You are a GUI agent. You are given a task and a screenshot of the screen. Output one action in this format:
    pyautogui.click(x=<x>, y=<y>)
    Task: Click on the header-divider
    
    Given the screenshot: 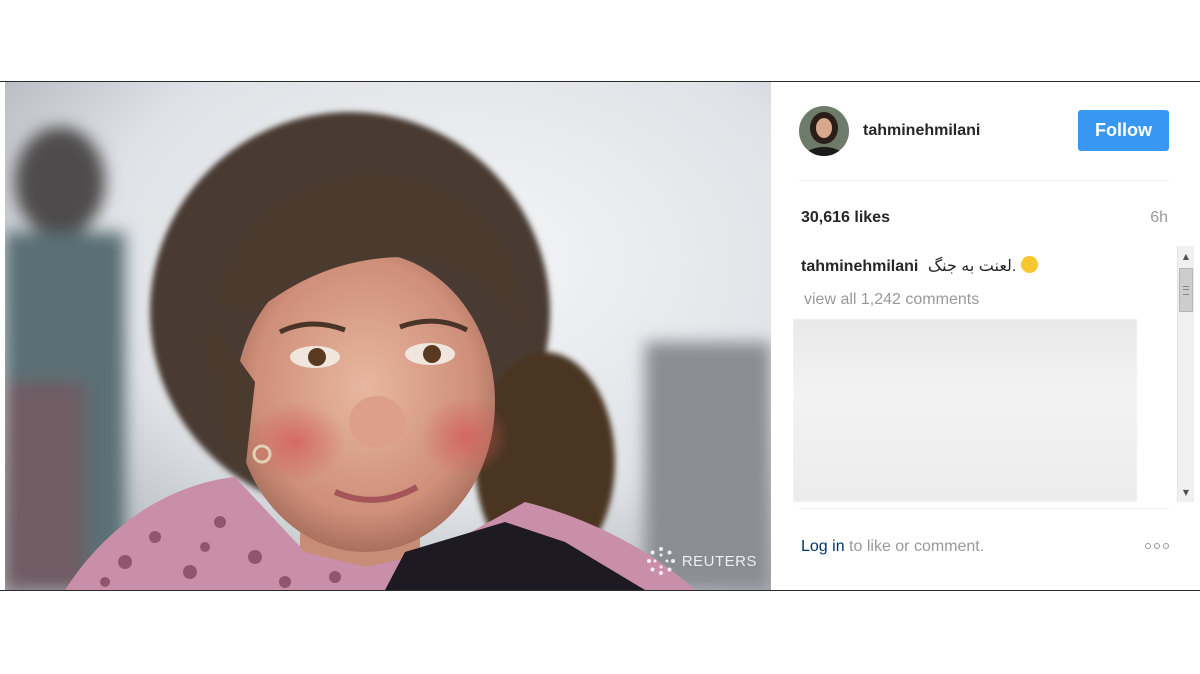 What is the action you would take?
    pyautogui.click(x=984, y=180)
    